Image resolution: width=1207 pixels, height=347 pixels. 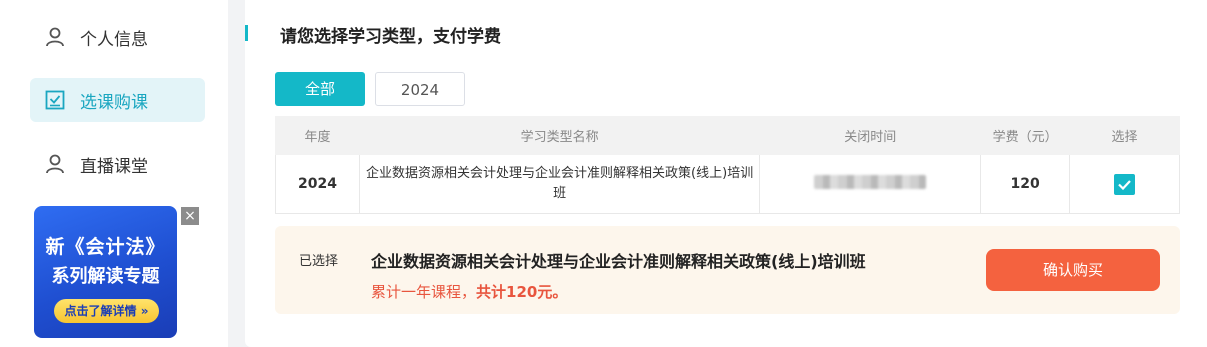 I want to click on redacted-close-time, so click(x=870, y=182).